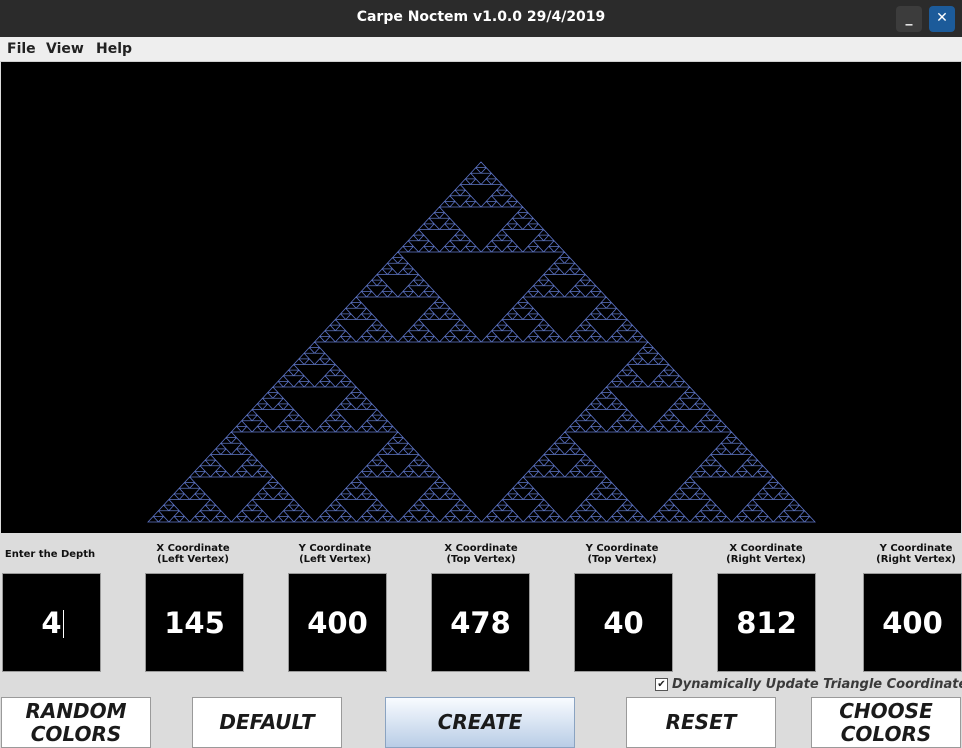 Image resolution: width=962 pixels, height=748 pixels. Describe the element at coordinates (194, 622) in the screenshot. I see `x-left-input: 145` at that location.